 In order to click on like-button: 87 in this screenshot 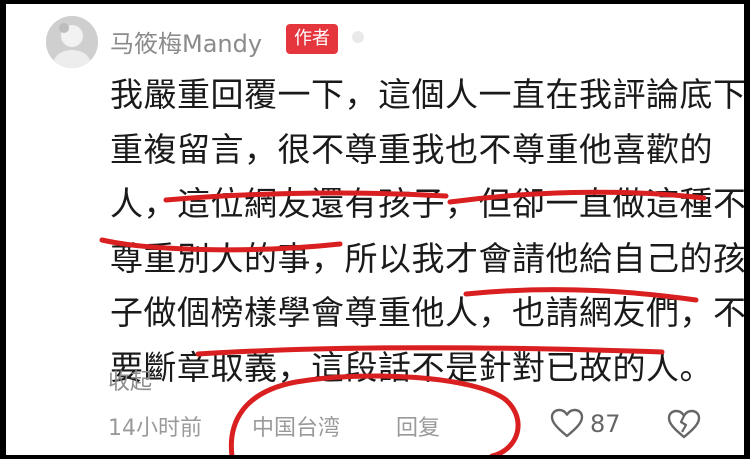, I will do `click(600, 426)`.